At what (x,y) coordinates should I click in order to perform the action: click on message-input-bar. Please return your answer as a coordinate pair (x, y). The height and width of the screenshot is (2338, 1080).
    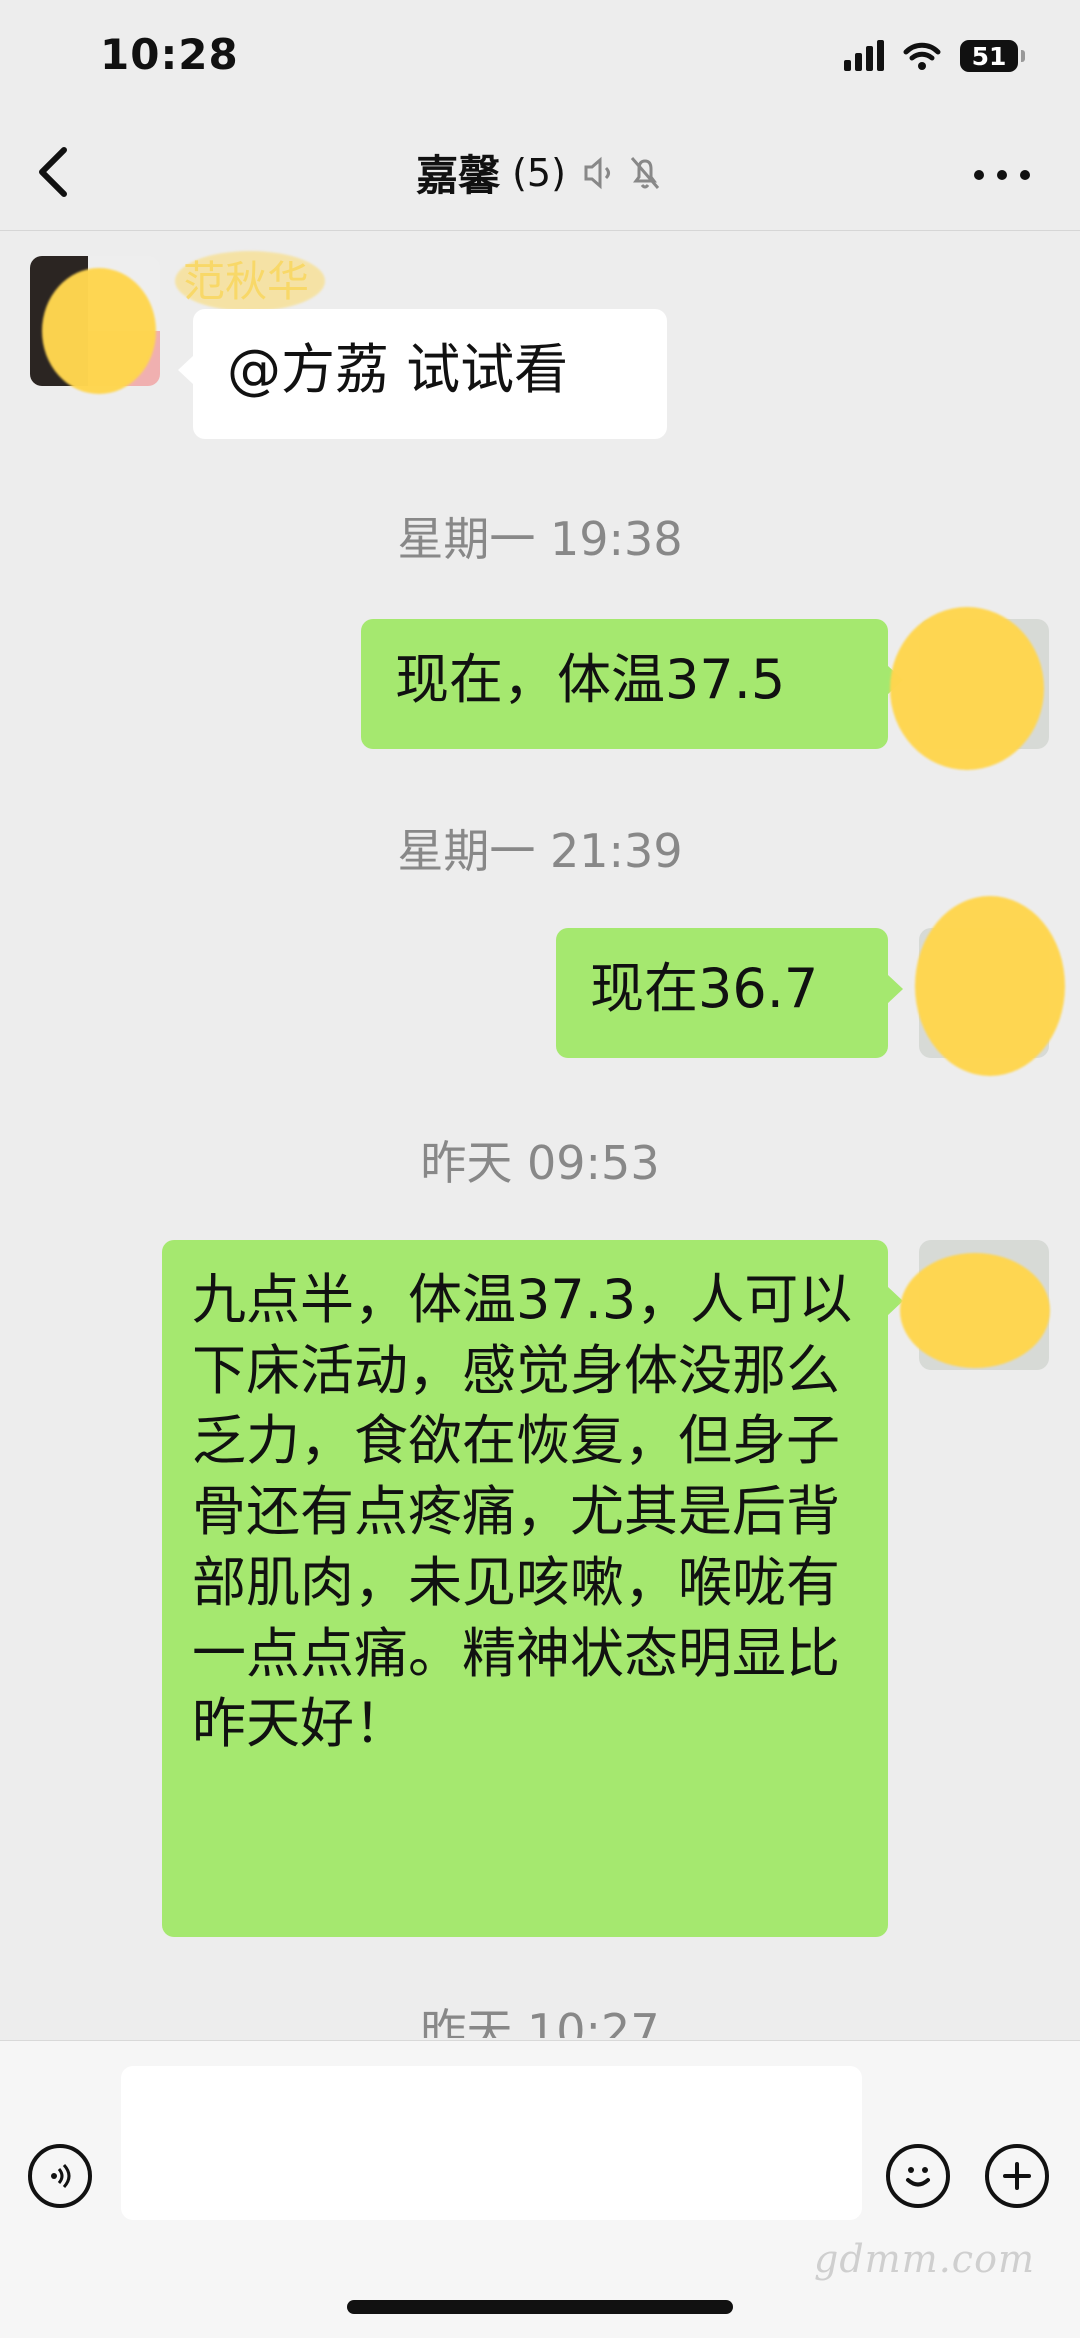
    Looking at the image, I should click on (540, 2189).